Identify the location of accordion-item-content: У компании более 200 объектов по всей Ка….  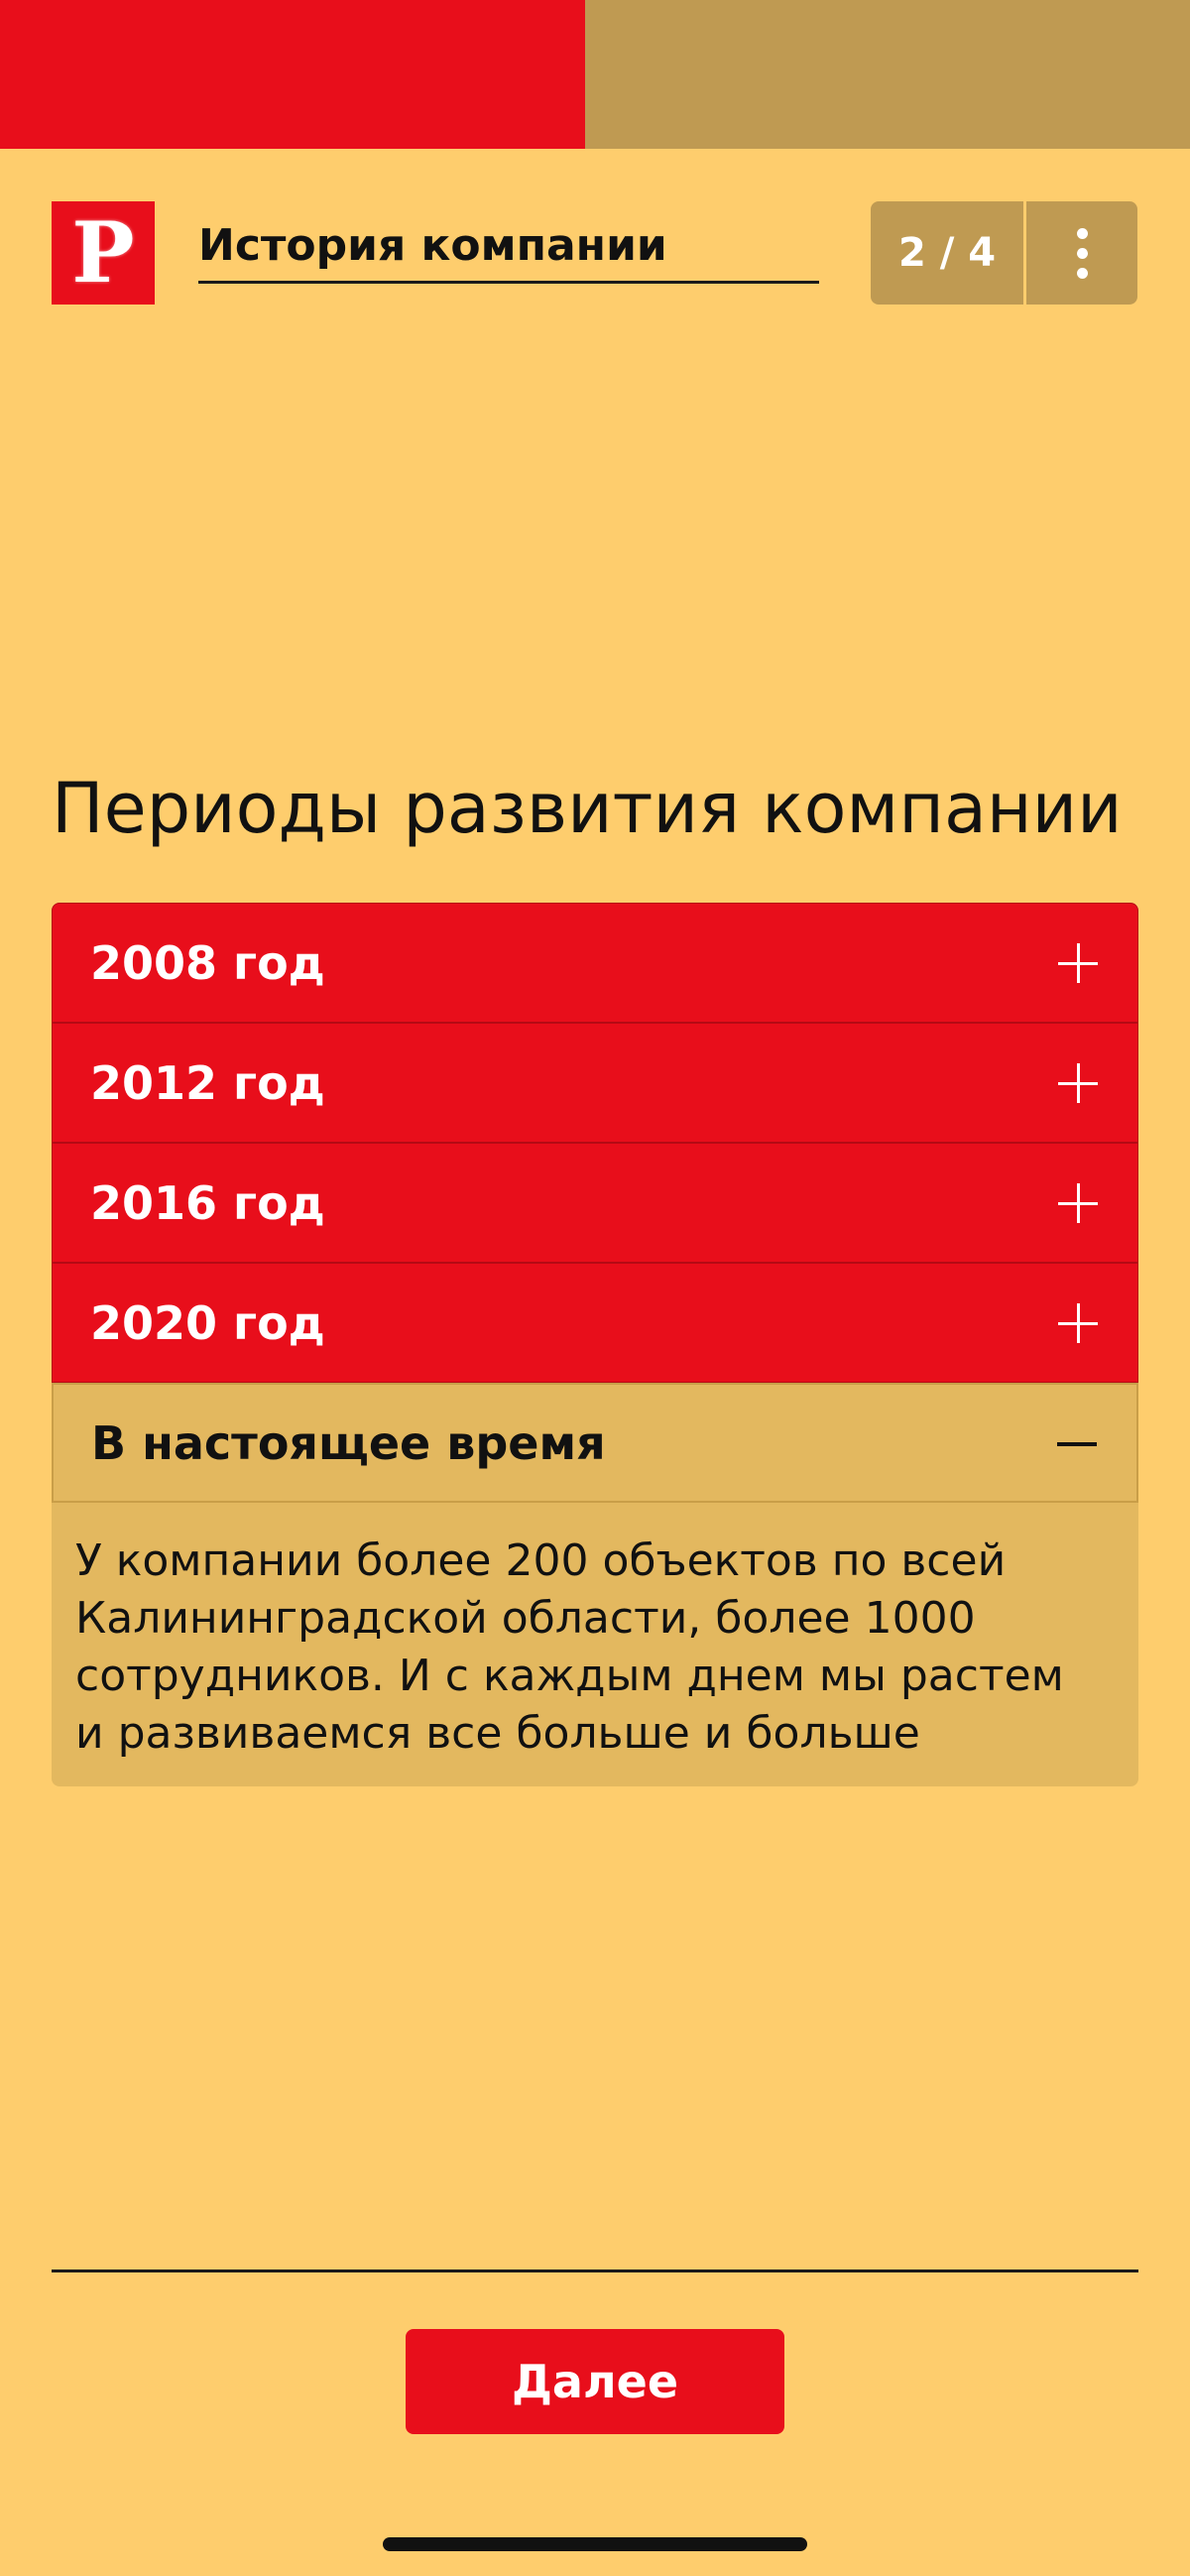
(595, 1644).